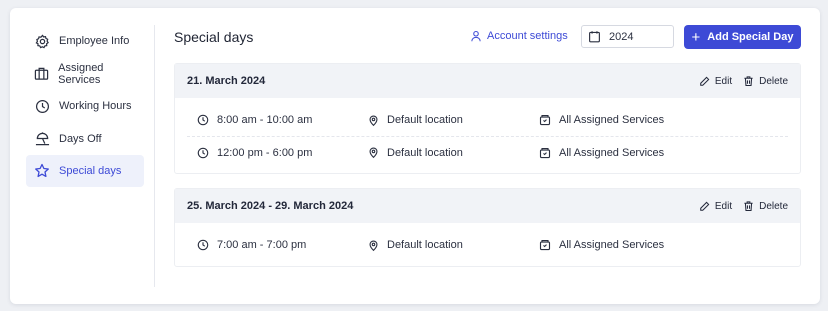  Describe the element at coordinates (262, 245) in the screenshot. I see `period-time-text: 7:00 am - 7:00 pm` at that location.